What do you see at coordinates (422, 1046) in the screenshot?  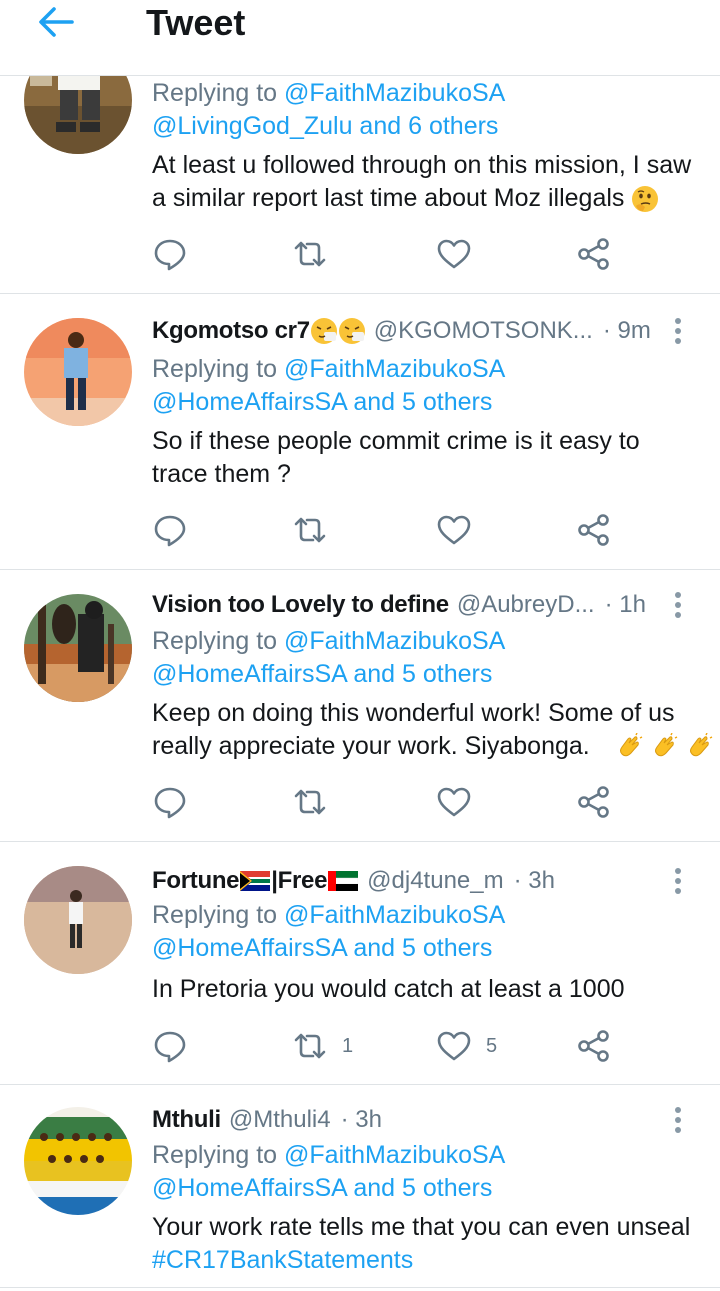 I see `tweet-actions: 1 5` at bounding box center [422, 1046].